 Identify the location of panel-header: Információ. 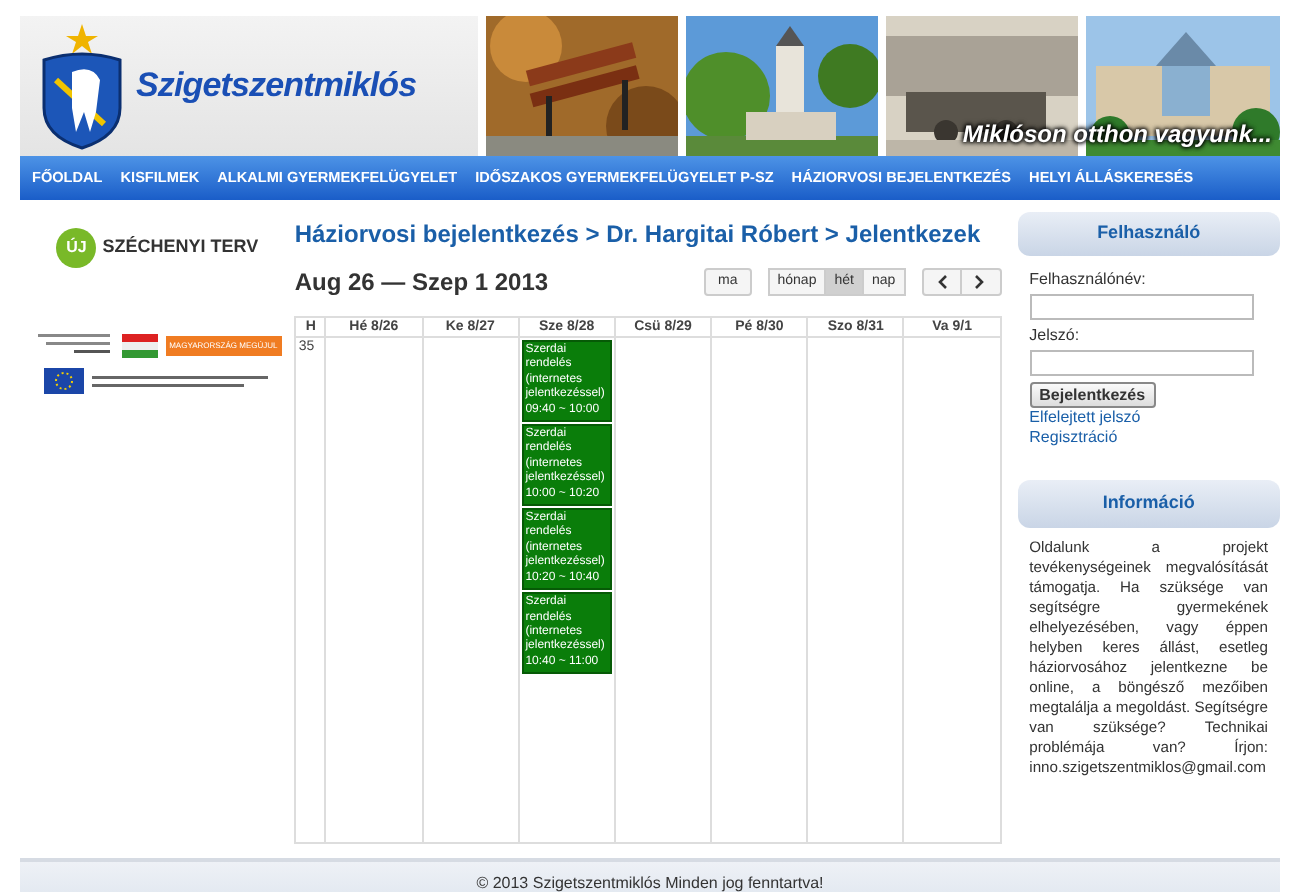
(1148, 504).